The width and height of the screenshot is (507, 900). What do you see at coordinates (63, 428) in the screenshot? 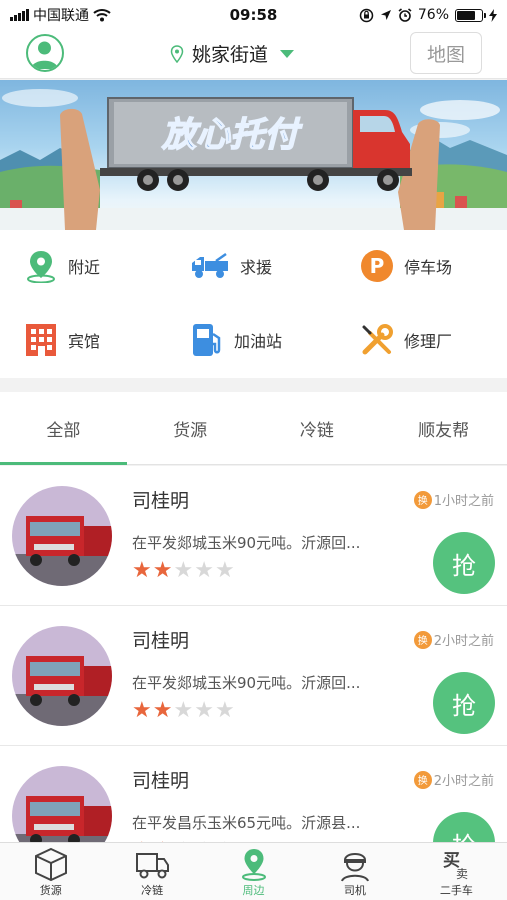
I see `tab-all: 全部` at bounding box center [63, 428].